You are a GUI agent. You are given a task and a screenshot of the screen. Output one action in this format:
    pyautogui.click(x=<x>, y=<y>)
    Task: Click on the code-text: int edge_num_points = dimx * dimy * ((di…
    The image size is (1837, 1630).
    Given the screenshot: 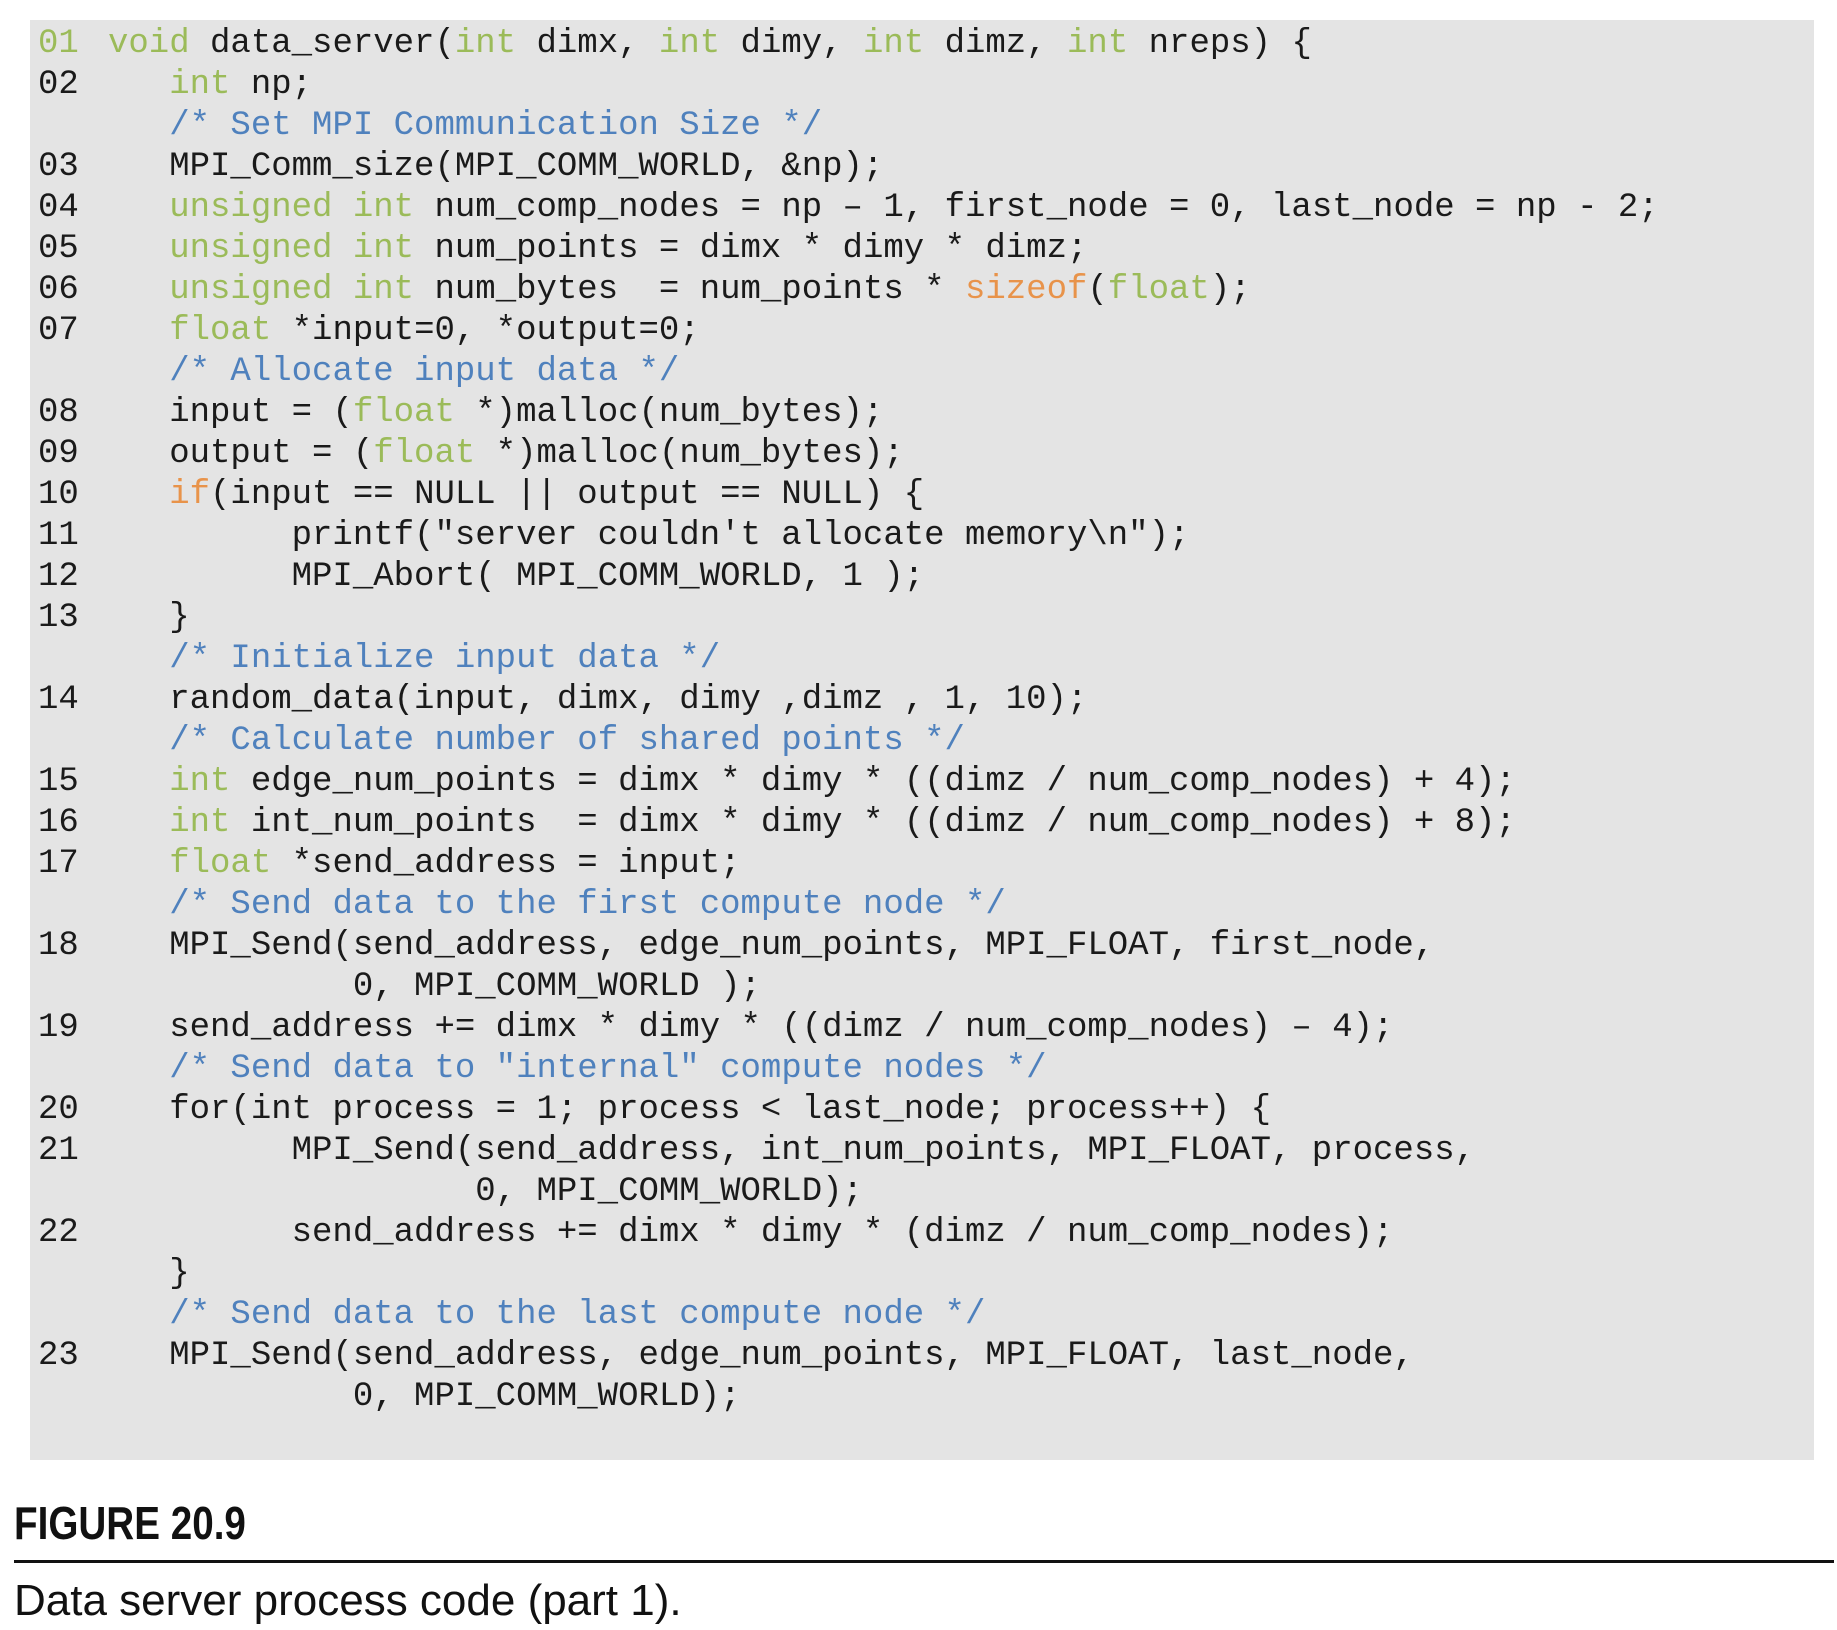 What is the action you would take?
    pyautogui.click(x=842, y=782)
    